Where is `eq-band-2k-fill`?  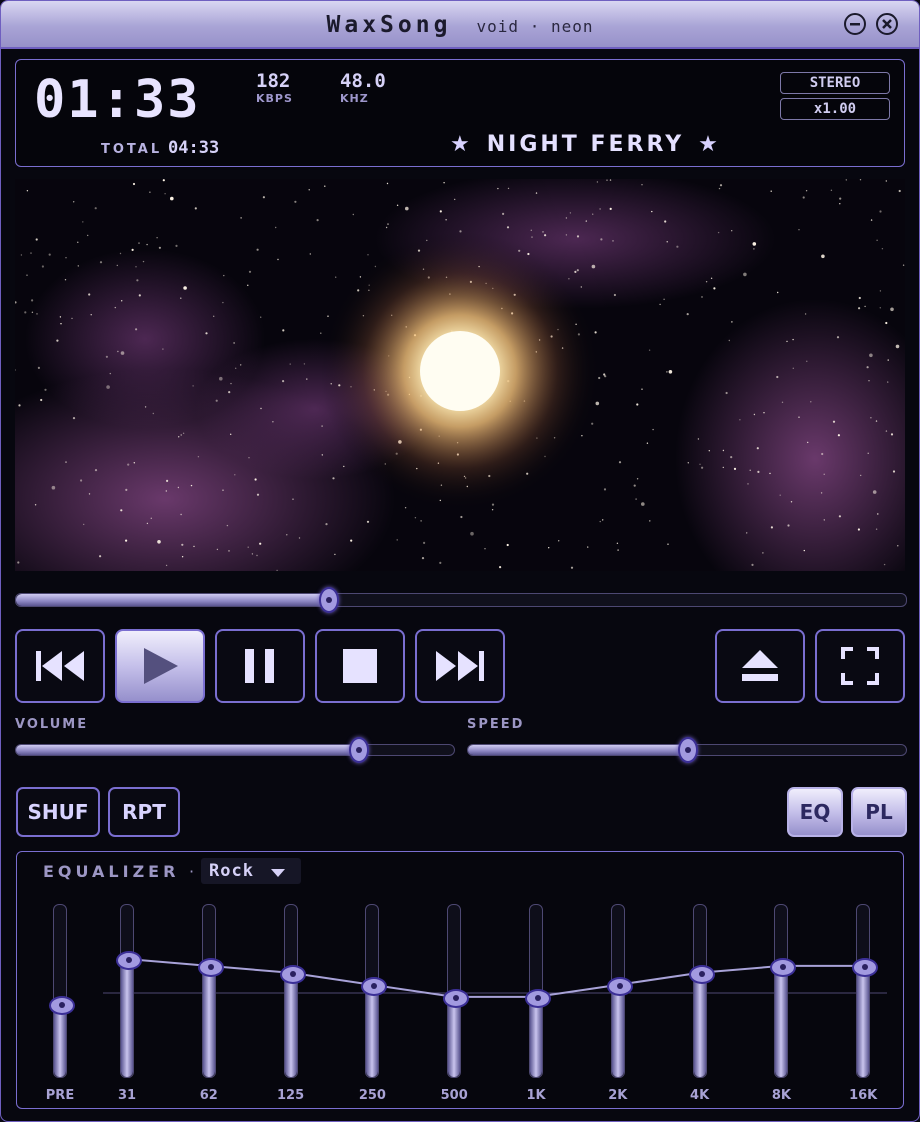 eq-band-2k-fill is located at coordinates (617, 1031).